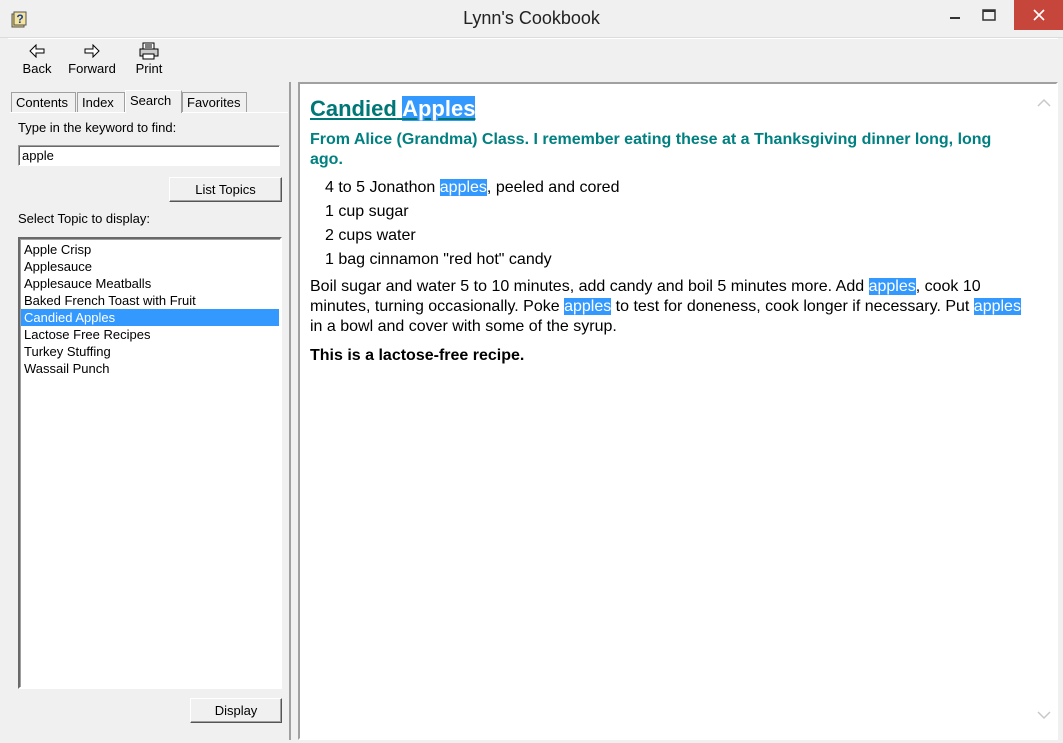 The image size is (1063, 743). What do you see at coordinates (439, 108) in the screenshot?
I see `title-highlight: Apples` at bounding box center [439, 108].